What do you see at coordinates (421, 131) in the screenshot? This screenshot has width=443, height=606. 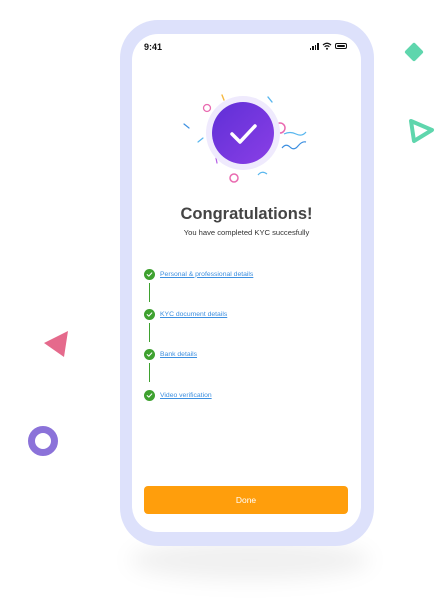 I see `play-triangle-shape` at bounding box center [421, 131].